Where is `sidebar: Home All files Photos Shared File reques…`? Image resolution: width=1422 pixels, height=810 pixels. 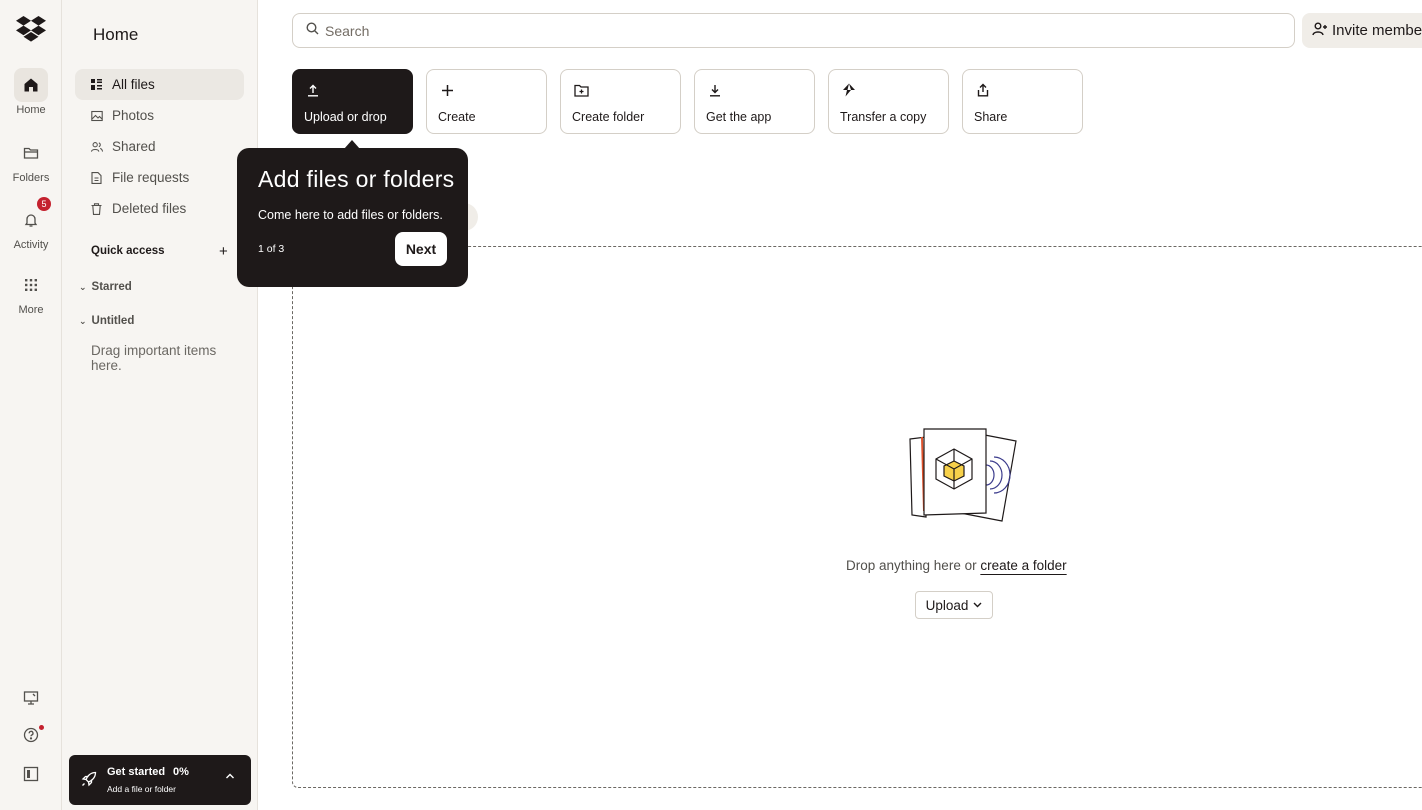
sidebar: Home All files Photos Shared File reques… is located at coordinates (160, 405).